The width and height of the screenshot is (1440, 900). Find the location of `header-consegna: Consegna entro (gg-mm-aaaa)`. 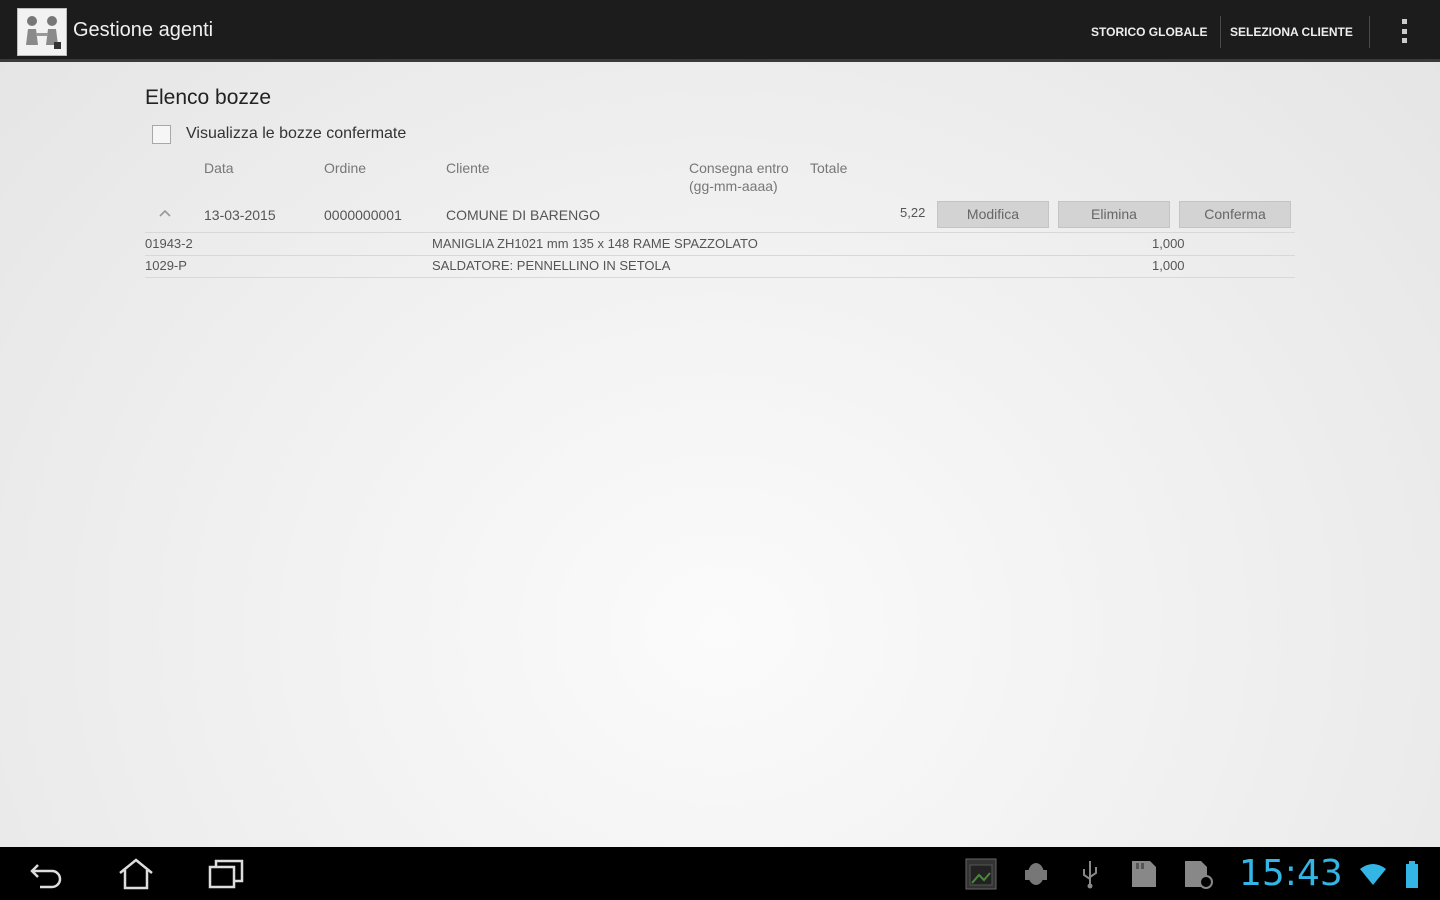

header-consegna: Consegna entro (gg-mm-aaaa) is located at coordinates (739, 177).